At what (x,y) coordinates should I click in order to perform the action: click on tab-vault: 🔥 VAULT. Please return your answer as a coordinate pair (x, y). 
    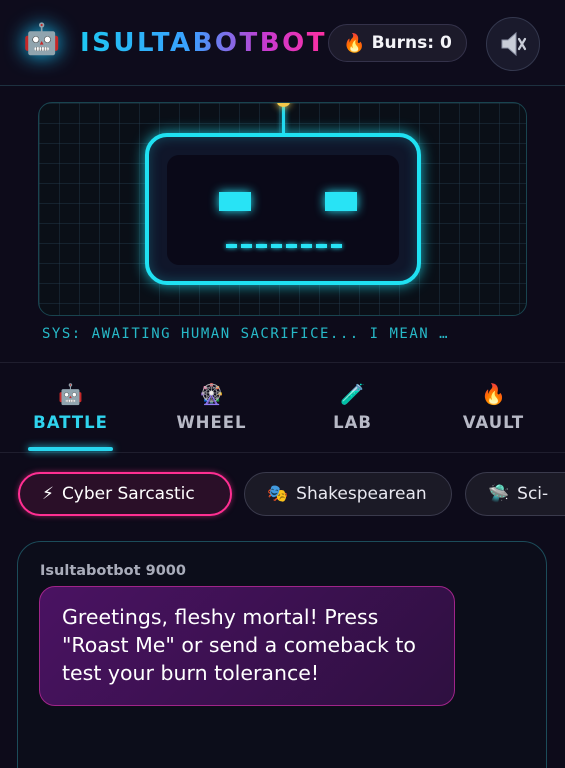
    Looking at the image, I should click on (493, 416).